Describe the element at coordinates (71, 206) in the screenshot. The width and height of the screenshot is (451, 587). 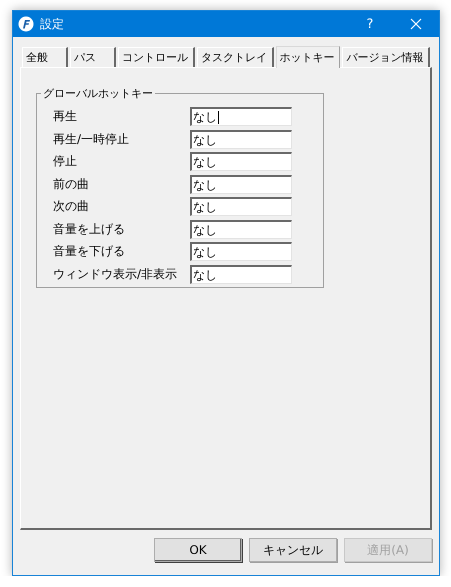
I see `hotkey-label: 次の曲` at that location.